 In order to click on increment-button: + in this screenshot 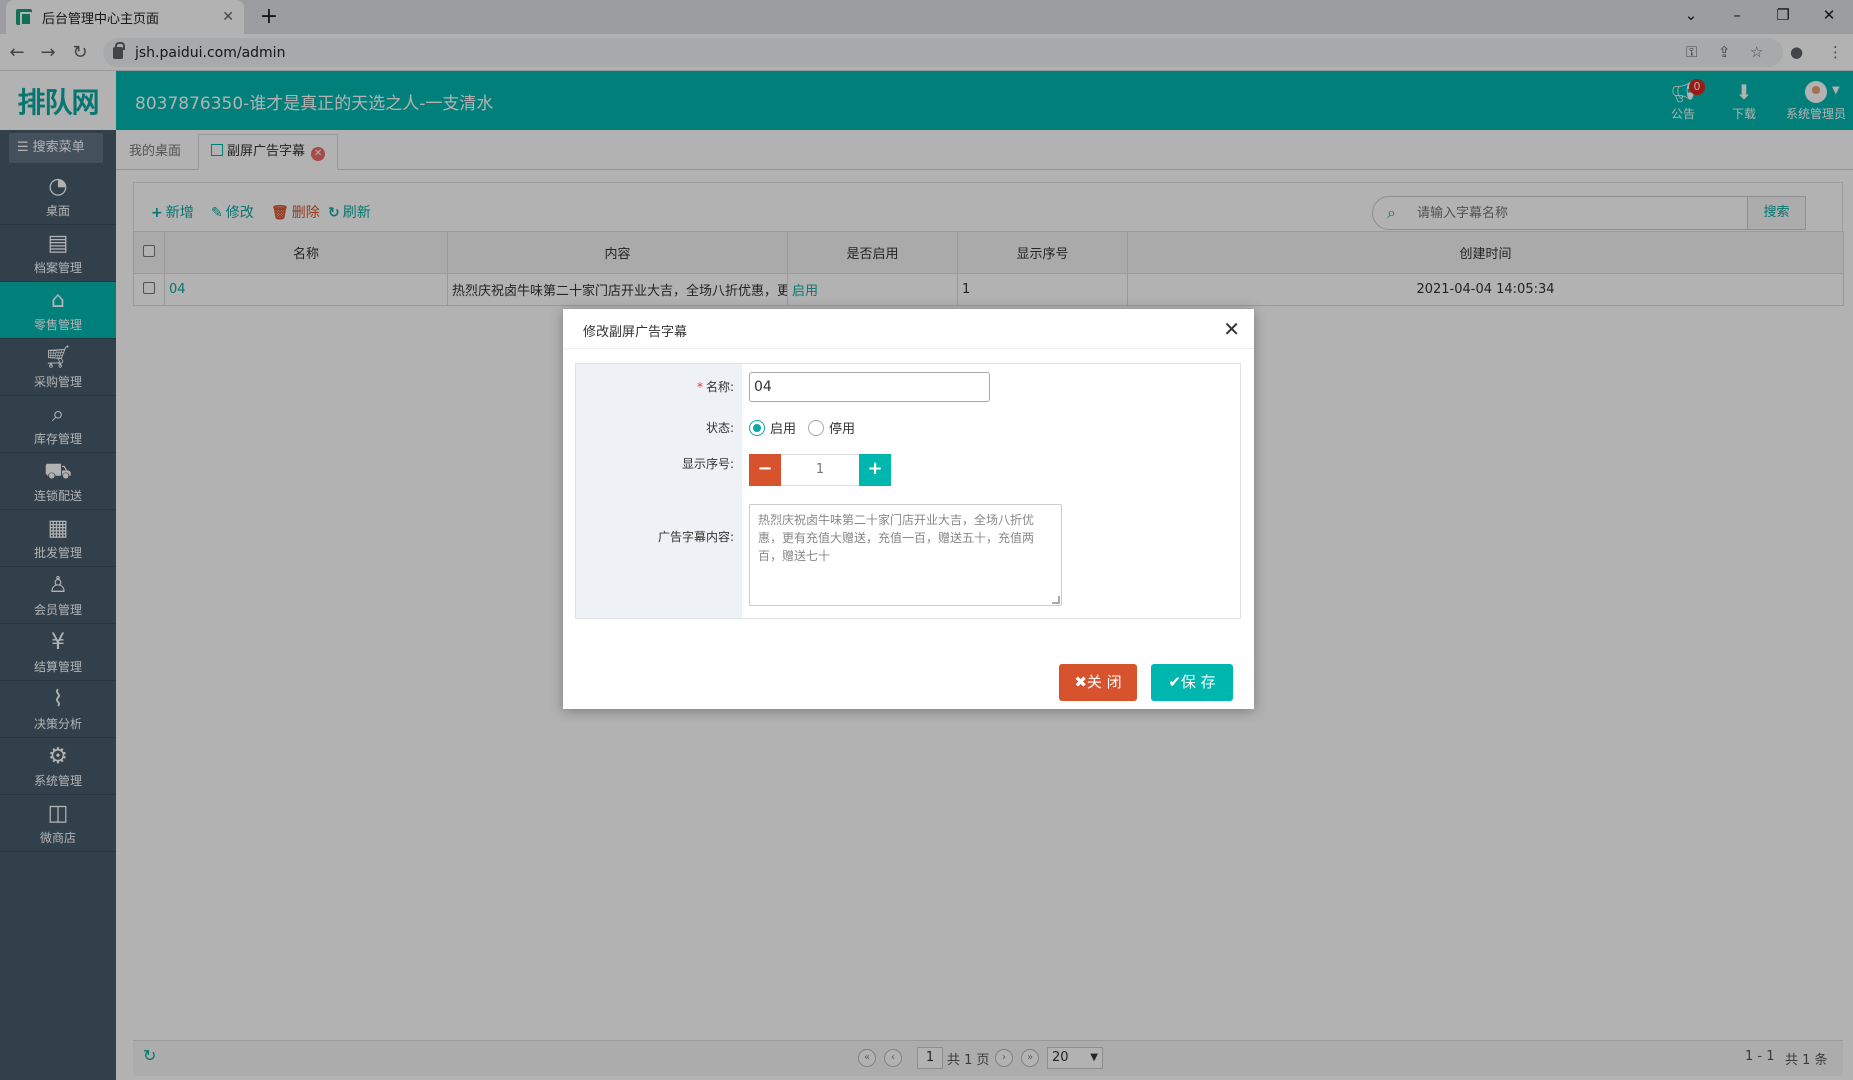, I will do `click(875, 470)`.